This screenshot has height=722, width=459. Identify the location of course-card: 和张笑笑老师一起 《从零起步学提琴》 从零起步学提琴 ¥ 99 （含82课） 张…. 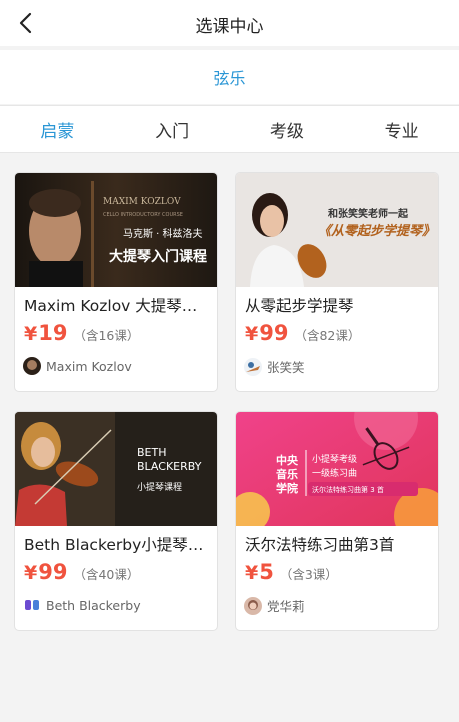
(337, 282).